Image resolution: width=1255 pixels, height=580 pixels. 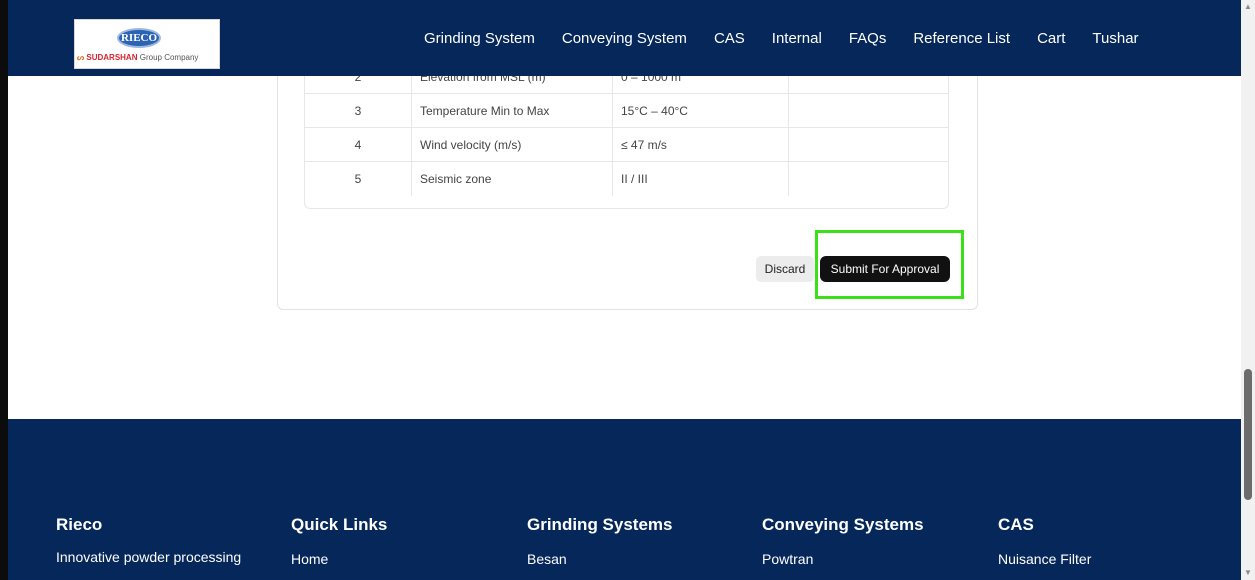 I want to click on table-row: 3 Temperature Min to Max 15°C – 40°C, so click(x=626, y=111).